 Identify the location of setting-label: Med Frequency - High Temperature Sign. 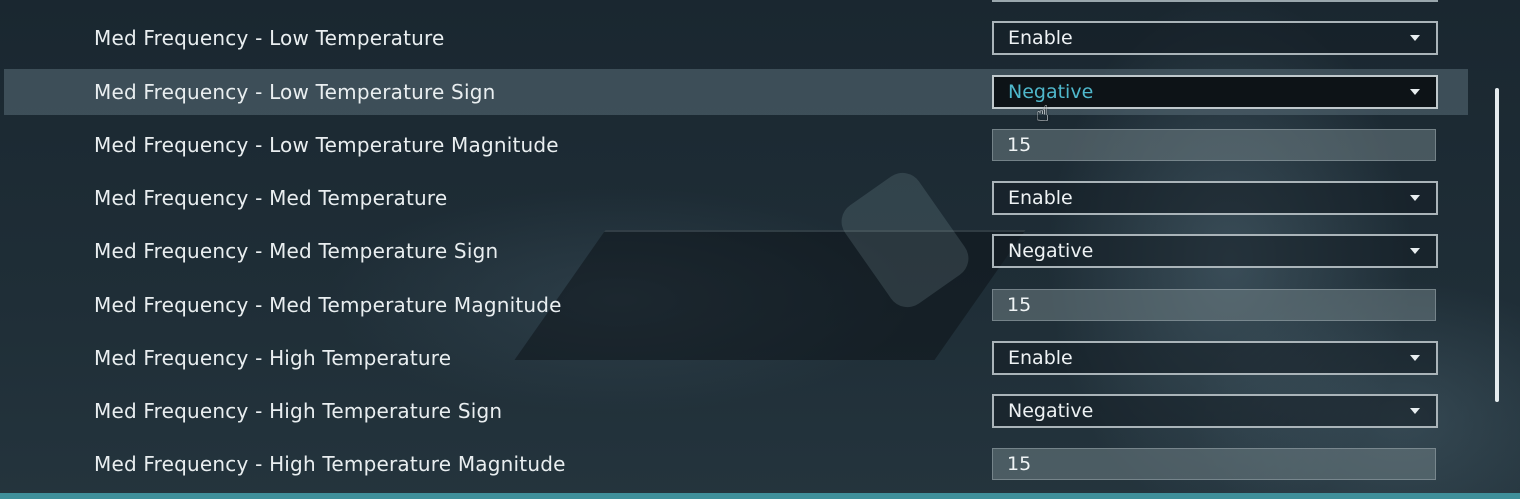
(298, 411).